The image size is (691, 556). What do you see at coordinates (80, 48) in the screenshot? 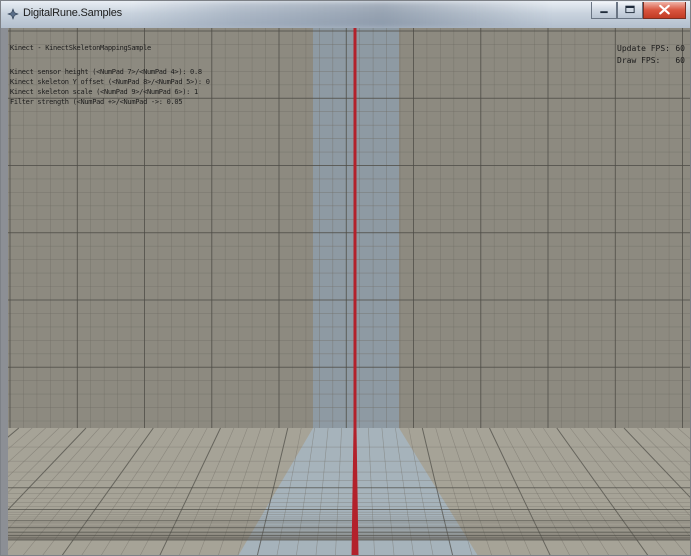
I see `sample-title: Kinect - KinectSkeletonMappingSample` at bounding box center [80, 48].